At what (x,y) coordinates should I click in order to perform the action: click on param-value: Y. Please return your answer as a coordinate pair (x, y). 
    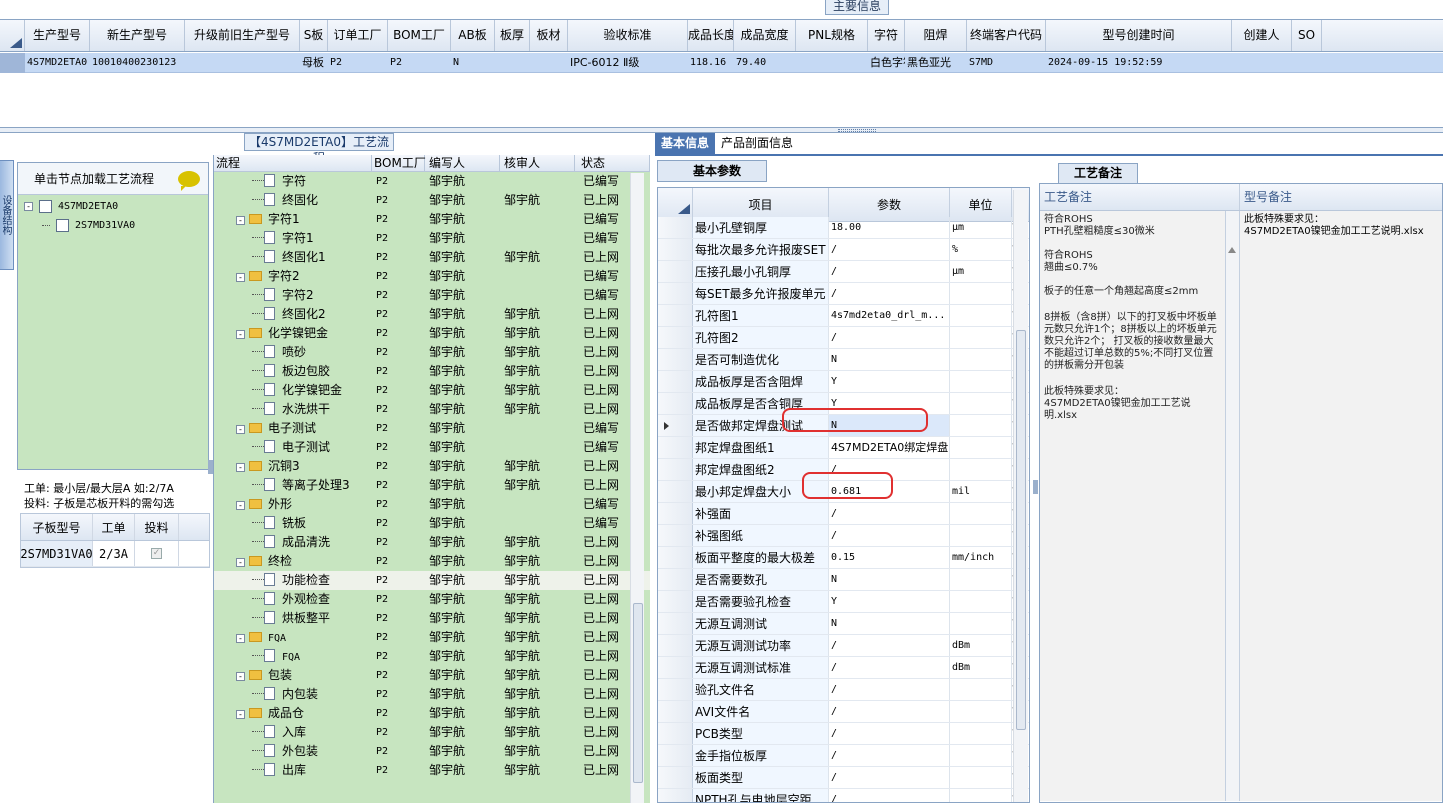
    Looking at the image, I should click on (889, 601).